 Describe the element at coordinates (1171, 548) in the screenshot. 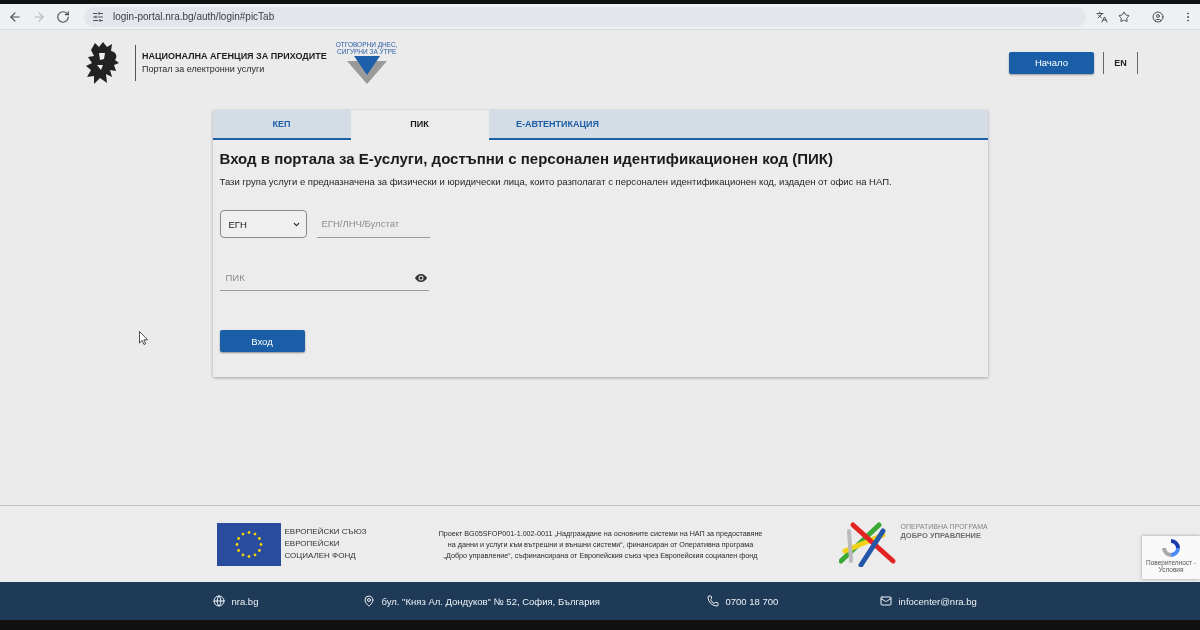

I see `ring-icon` at that location.